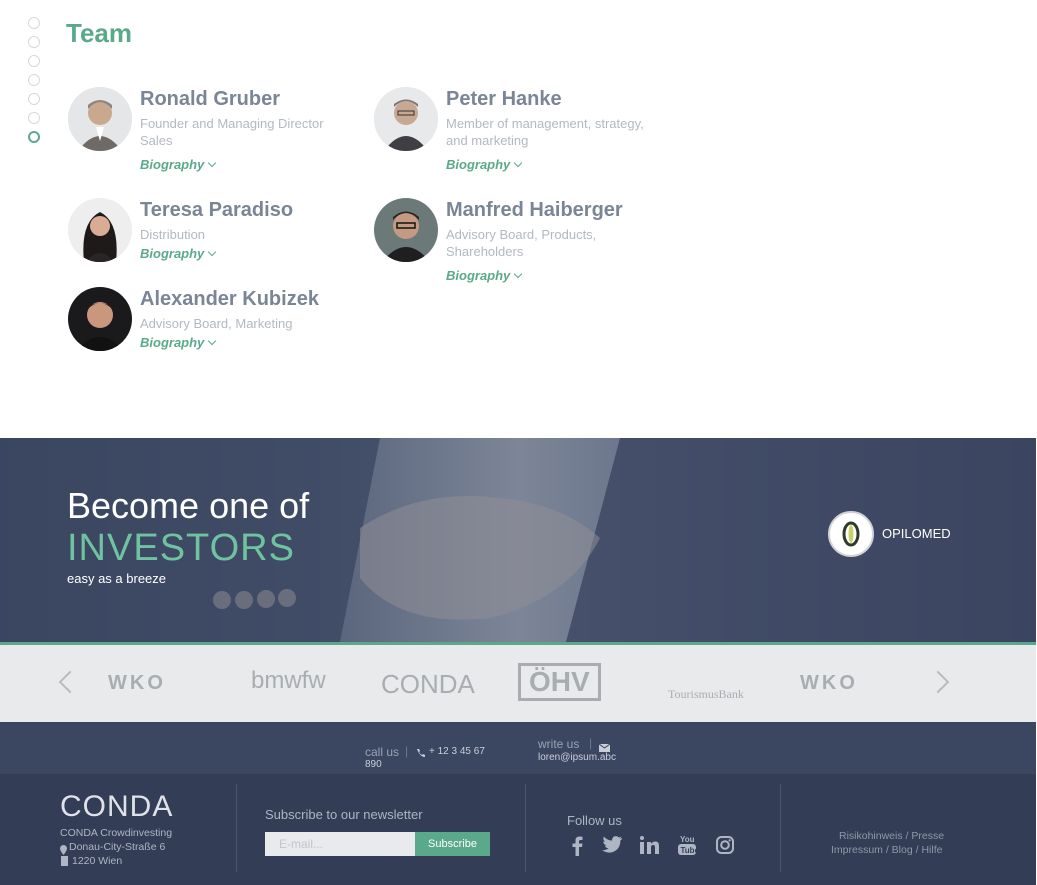 The image size is (1037, 885). What do you see at coordinates (886, 850) in the screenshot?
I see `footer-links-imprint-blog-help: Impressum / Blog / Hilfe` at bounding box center [886, 850].